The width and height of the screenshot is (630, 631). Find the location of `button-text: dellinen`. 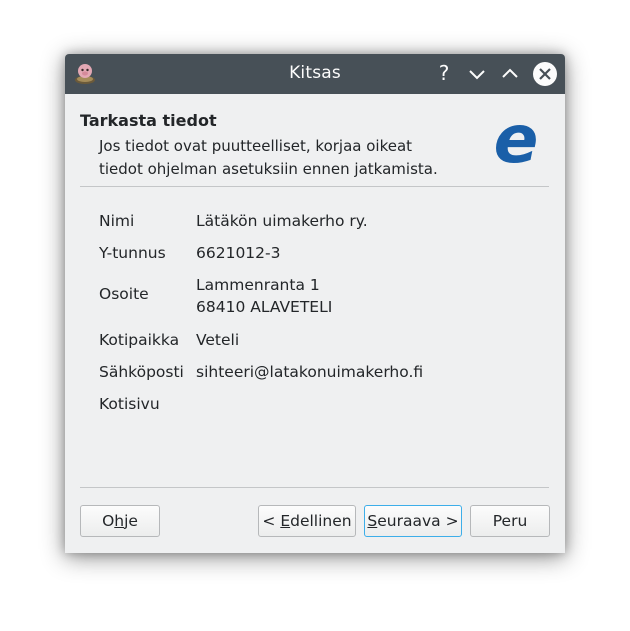

button-text: dellinen is located at coordinates (321, 521).